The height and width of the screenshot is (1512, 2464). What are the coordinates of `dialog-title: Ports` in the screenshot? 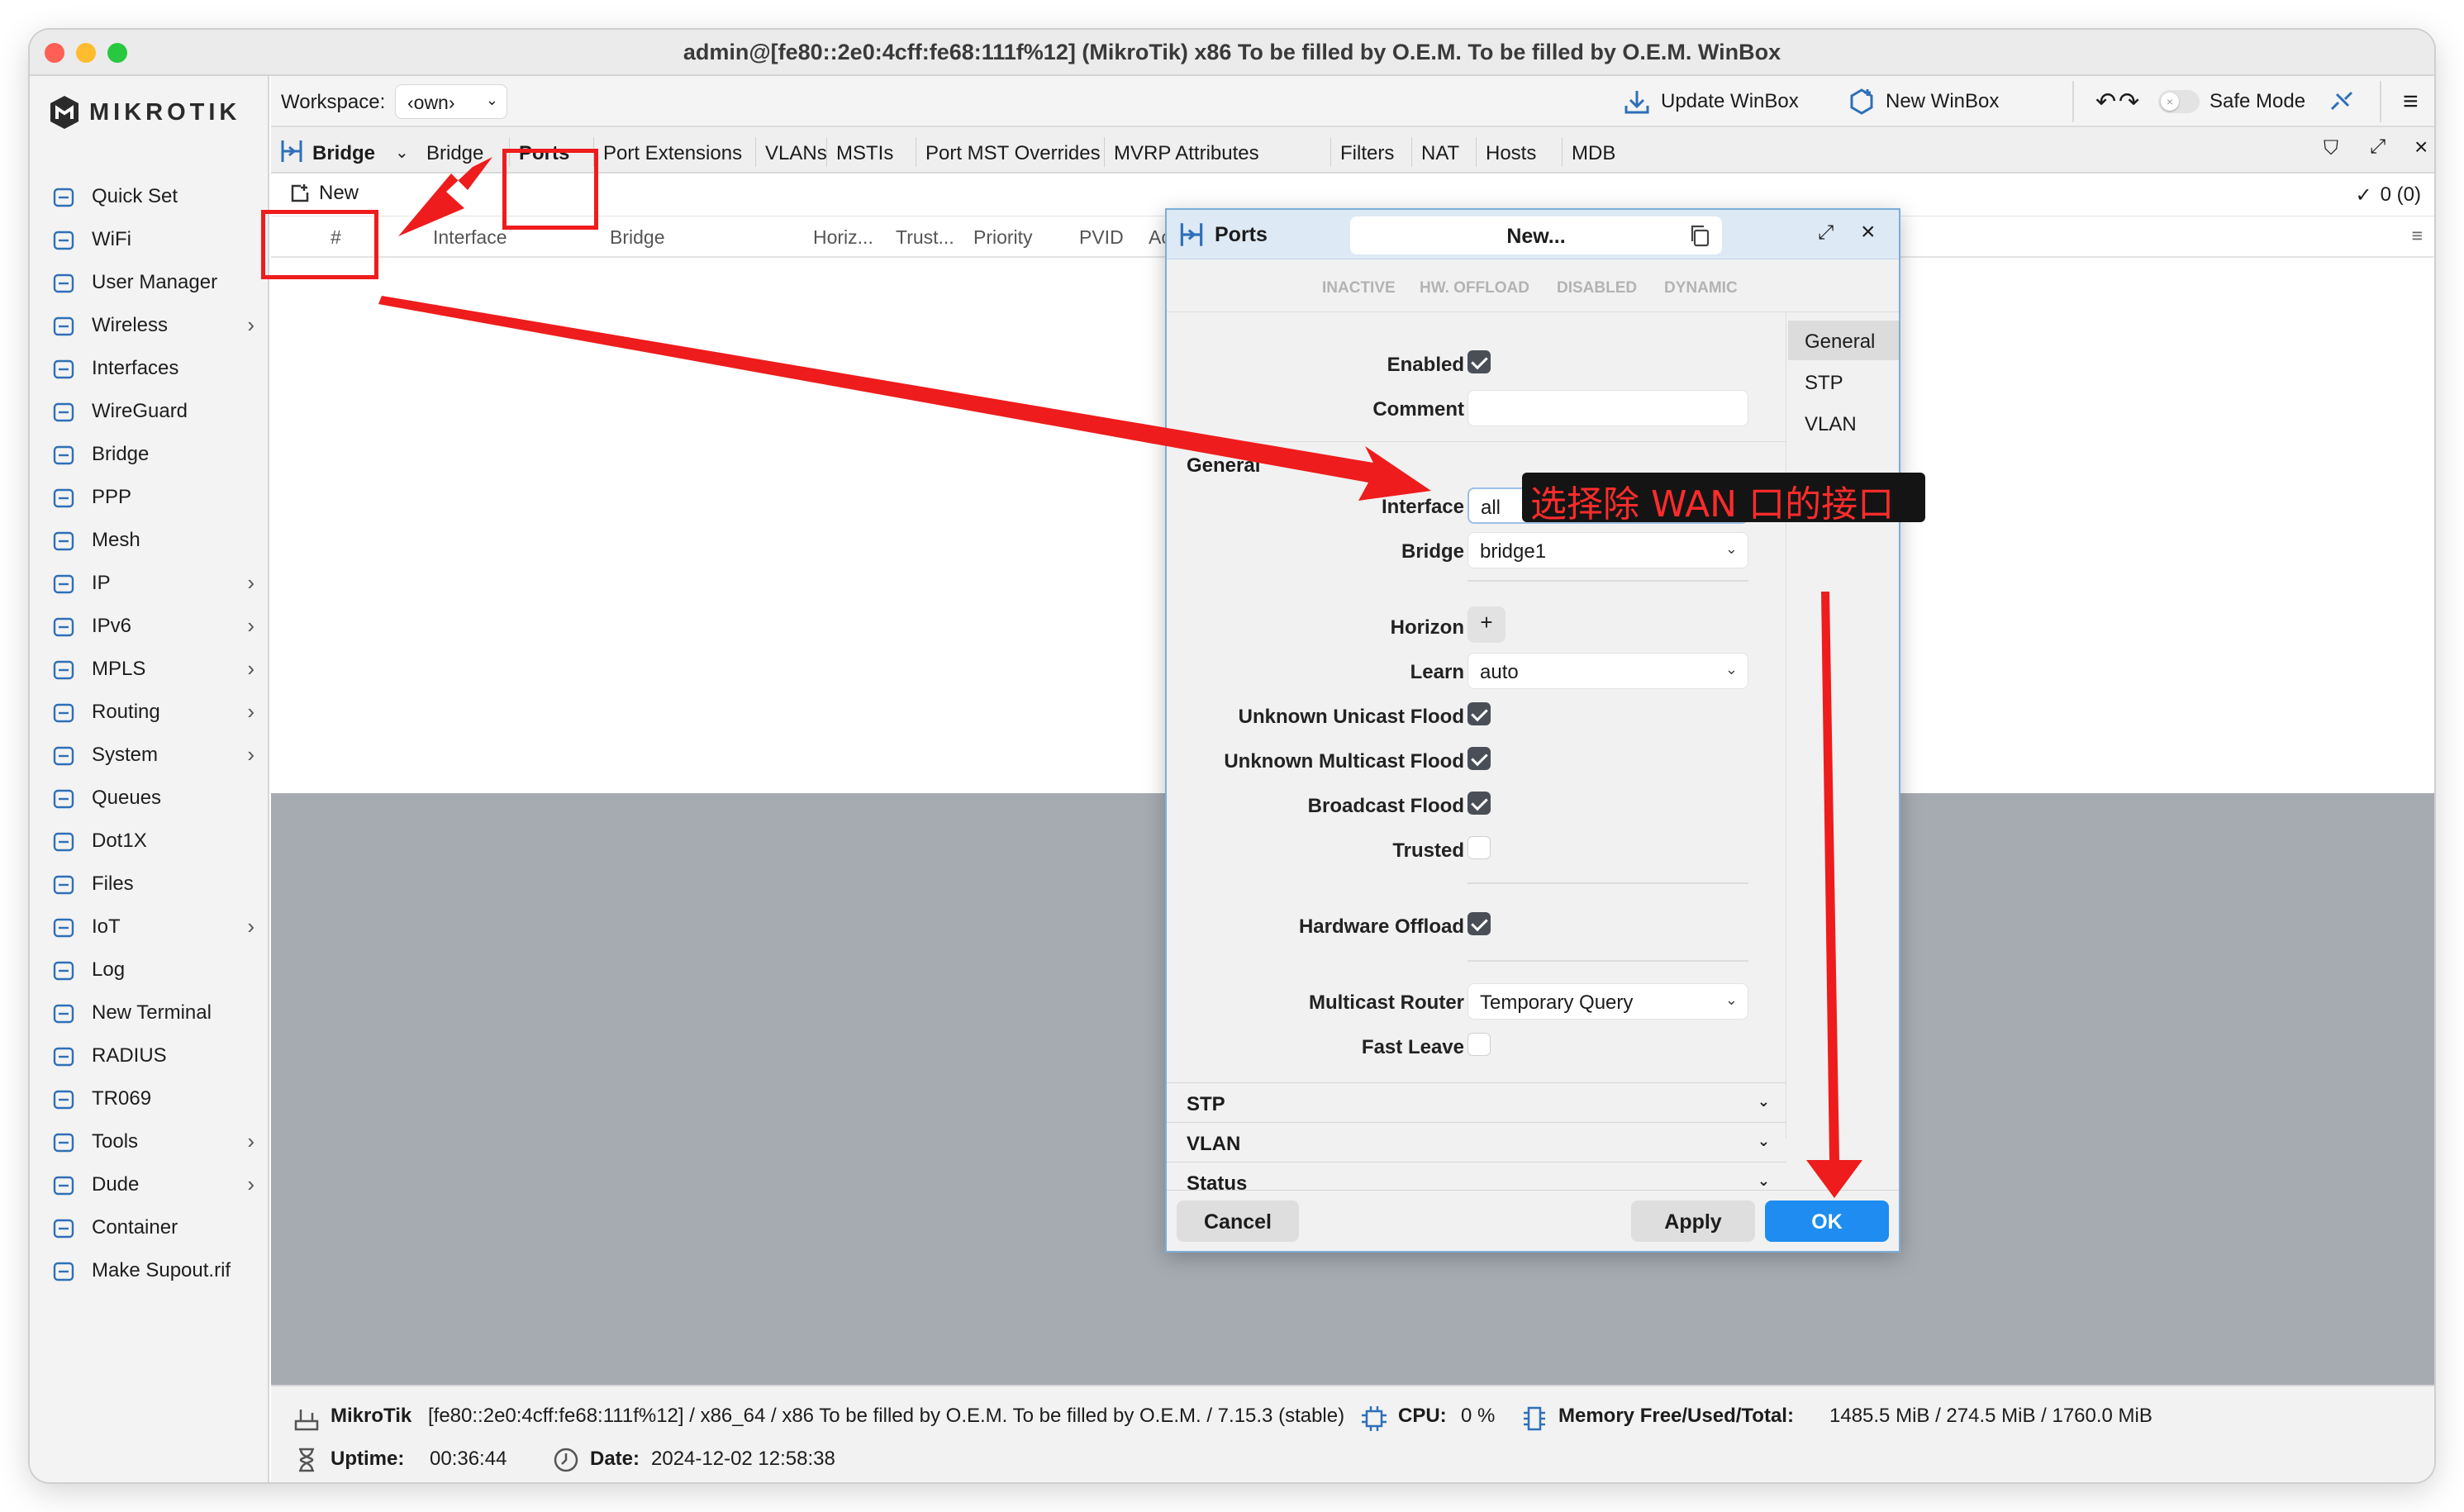 It's located at (1241, 234).